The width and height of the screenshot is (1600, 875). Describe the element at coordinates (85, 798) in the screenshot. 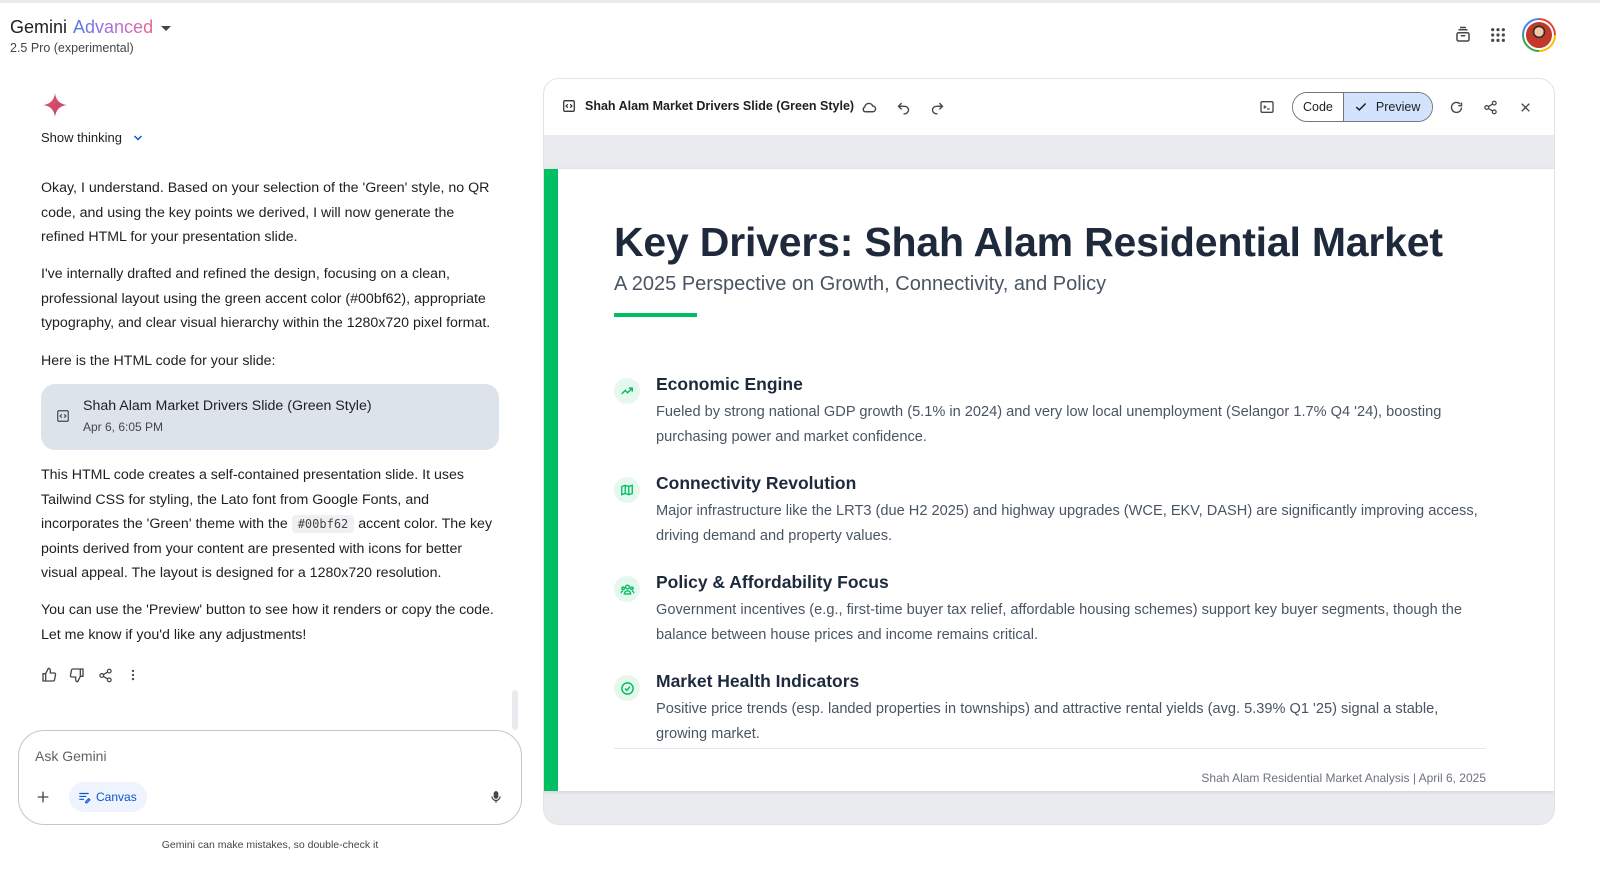

I see `canvas-icon` at that location.